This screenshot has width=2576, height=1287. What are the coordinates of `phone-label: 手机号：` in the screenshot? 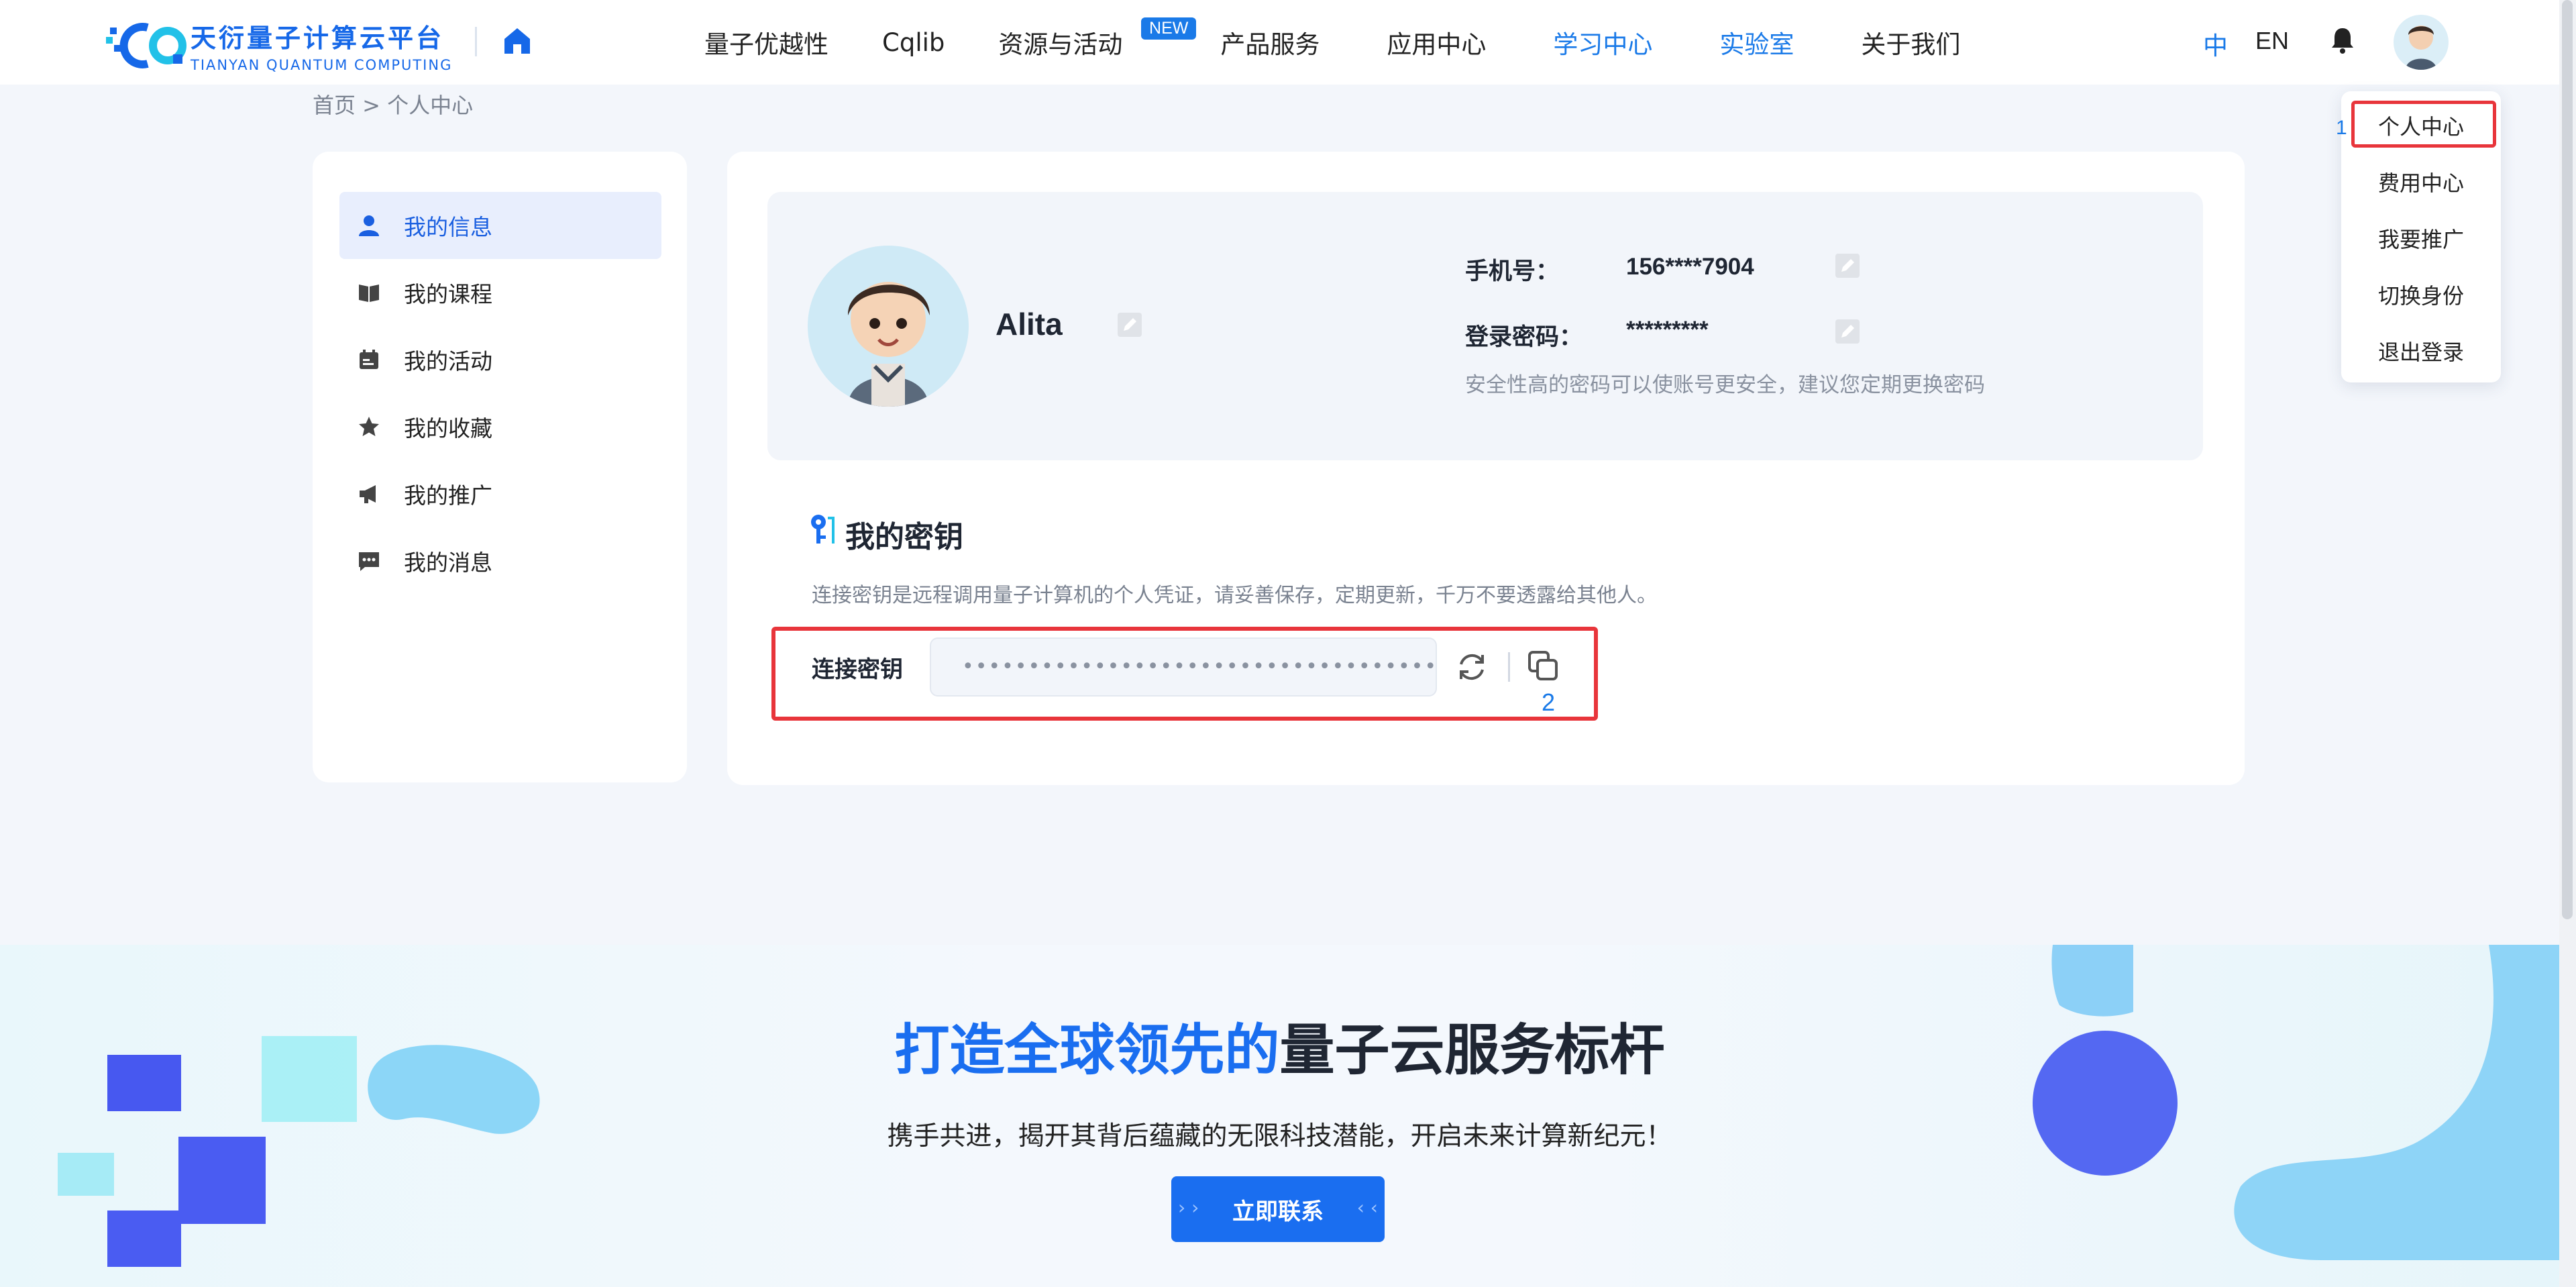 It's located at (1512, 271).